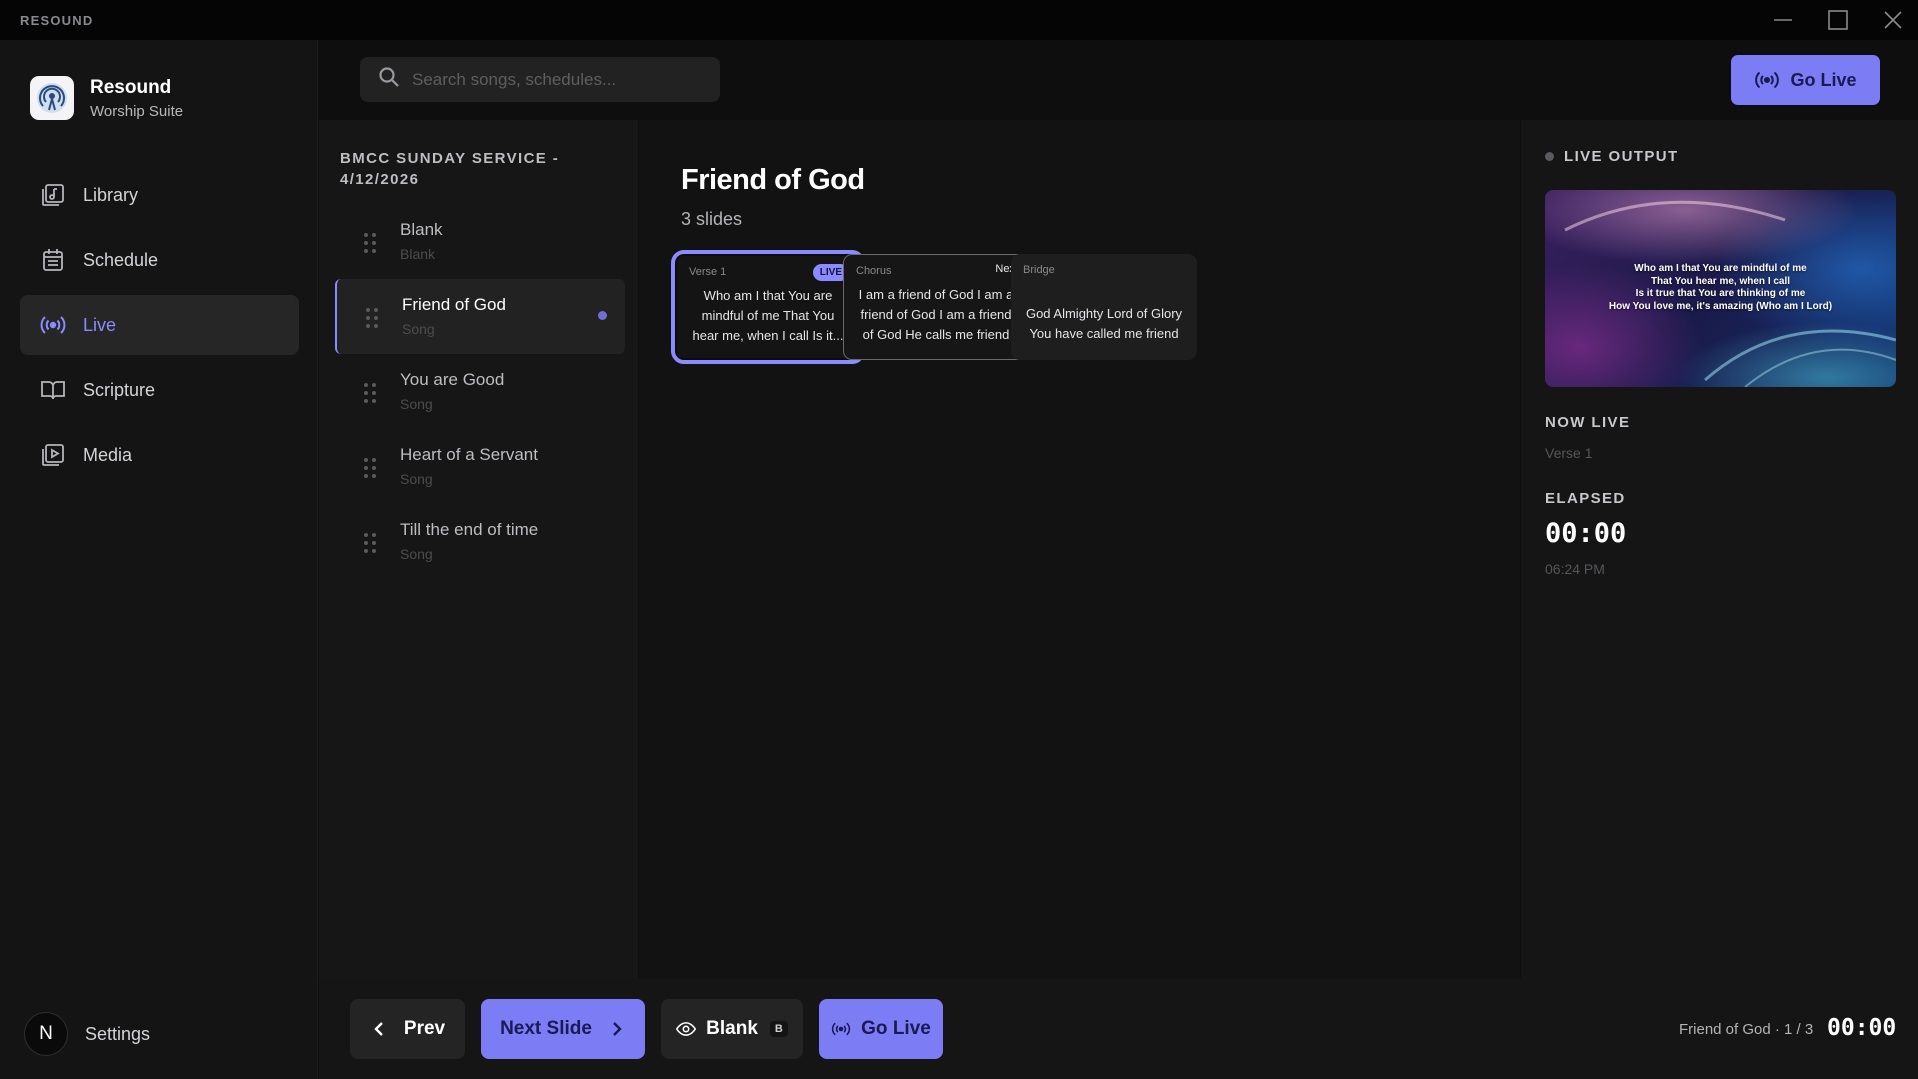 Image resolution: width=1918 pixels, height=1079 pixels. I want to click on next-slide-label: Next Slide, so click(546, 1028).